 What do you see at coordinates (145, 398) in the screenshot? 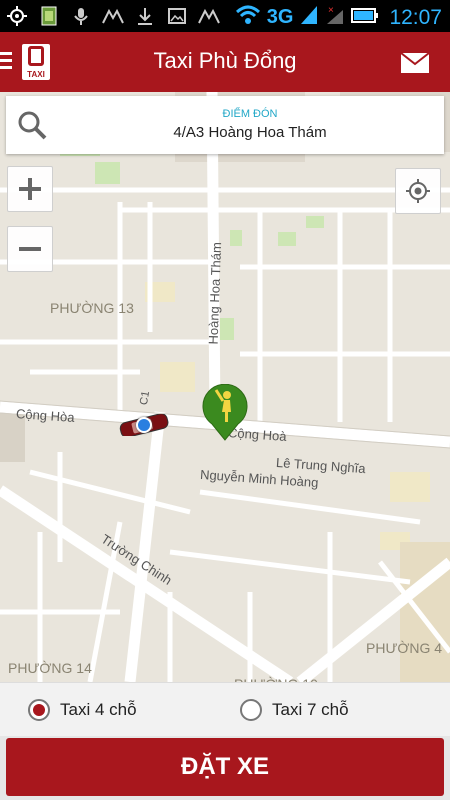
I see `street-label-c1: C1` at bounding box center [145, 398].